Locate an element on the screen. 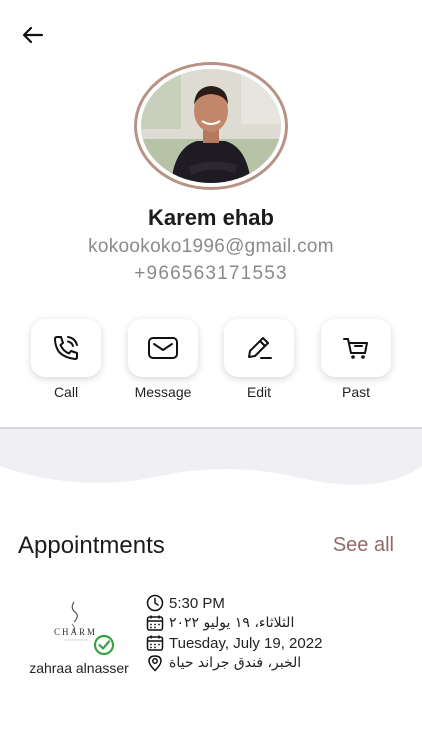  vendor-logo-text: CHARM is located at coordinates (75, 632).